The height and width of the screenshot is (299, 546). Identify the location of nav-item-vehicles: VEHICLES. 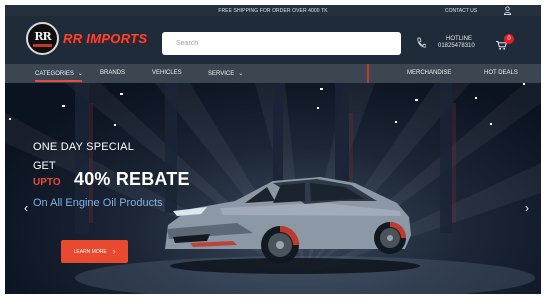
(167, 73).